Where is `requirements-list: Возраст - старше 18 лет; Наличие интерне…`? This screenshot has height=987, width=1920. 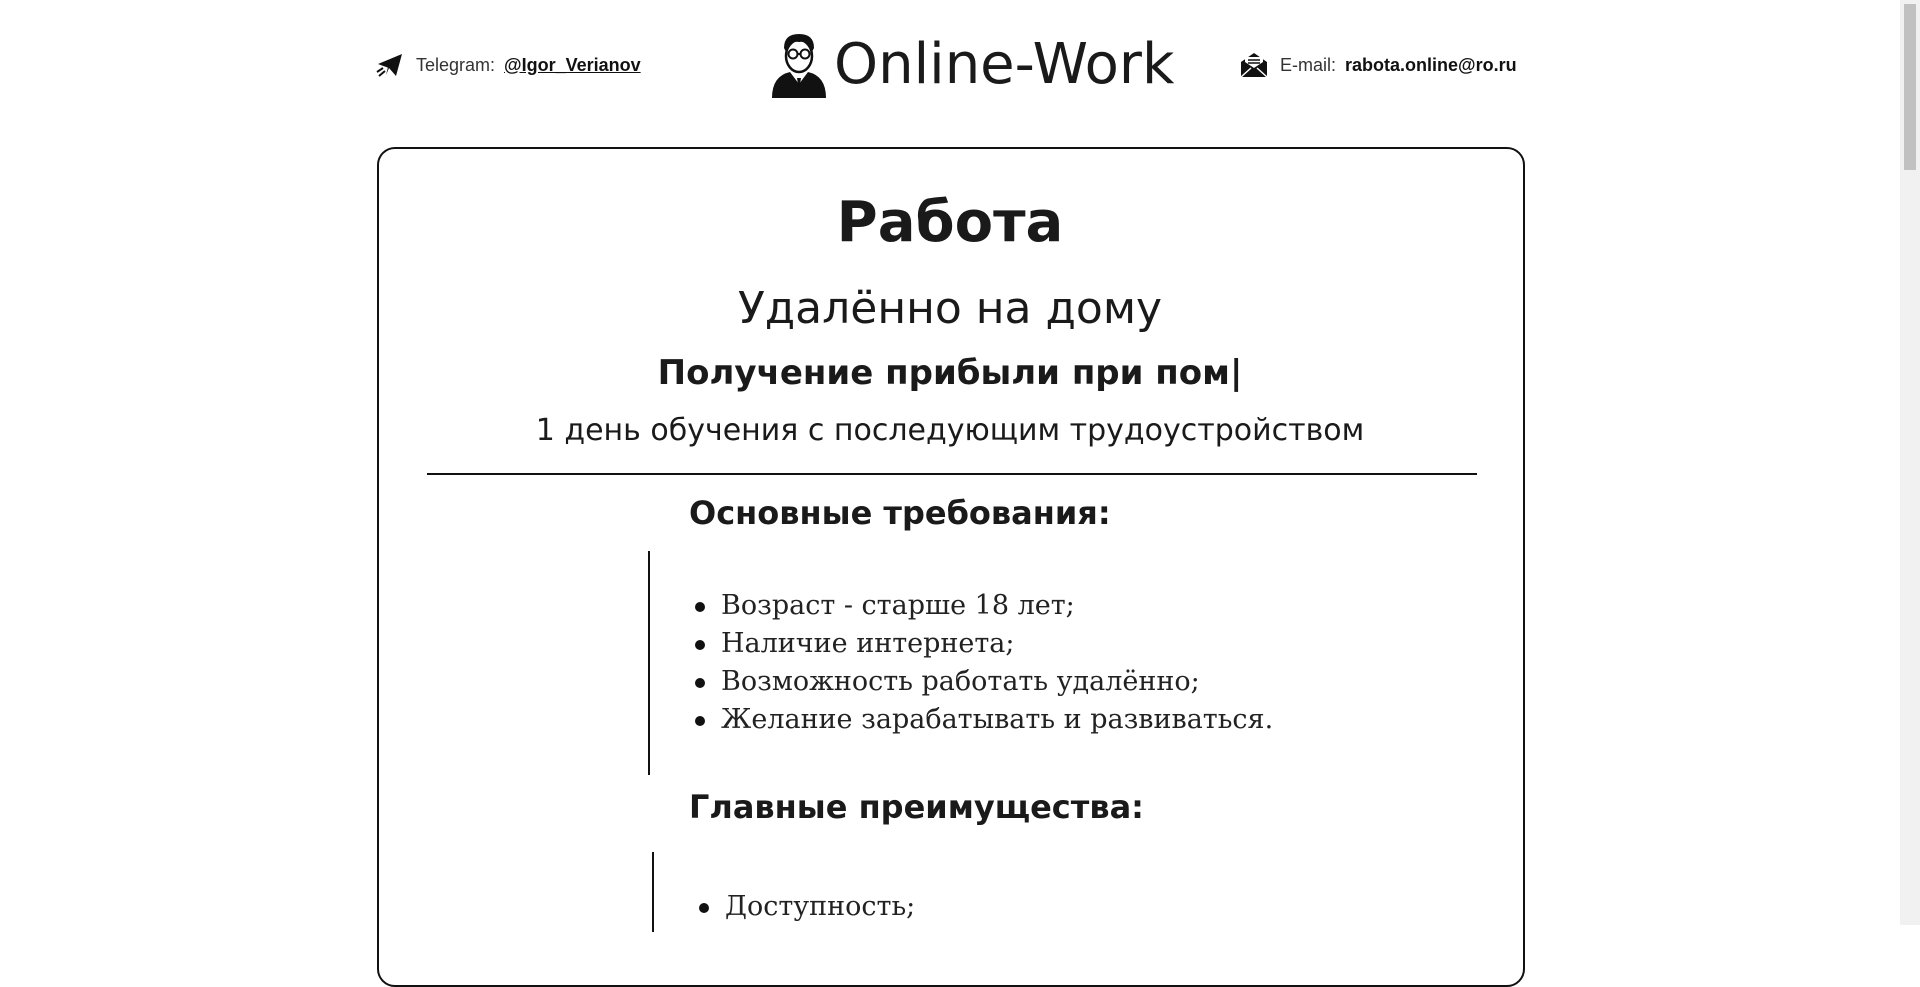
requirements-list: Возраст - старше 18 лет; Наличие интерне… is located at coordinates (982, 663).